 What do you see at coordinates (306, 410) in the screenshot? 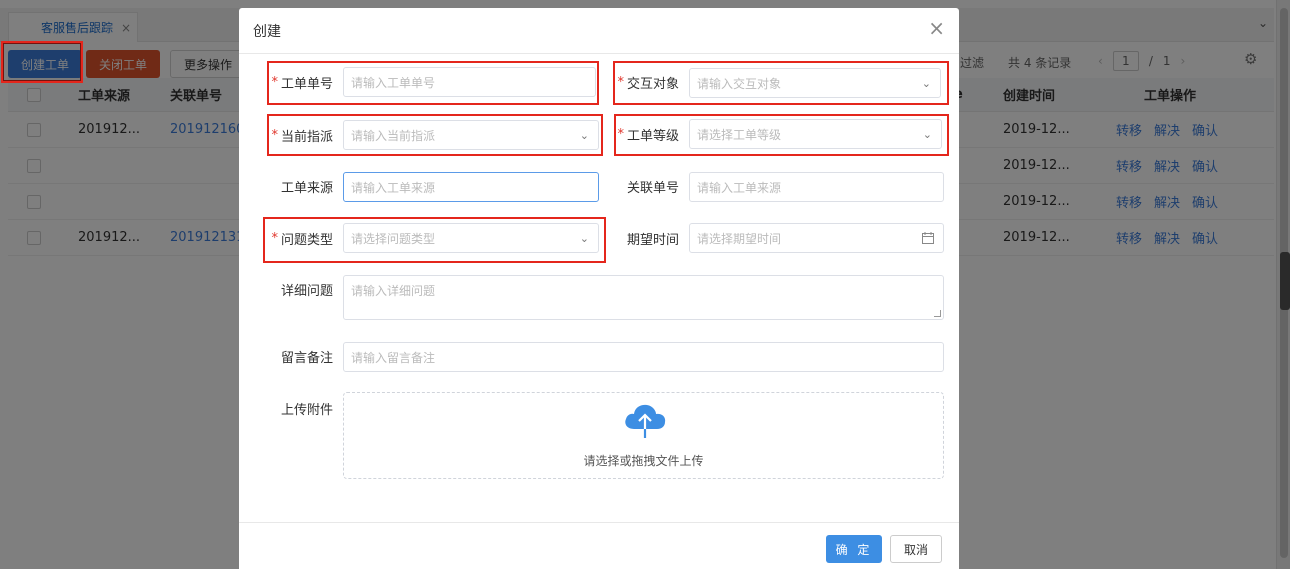
I see `attachment-label-text: 上传附件` at bounding box center [306, 410].